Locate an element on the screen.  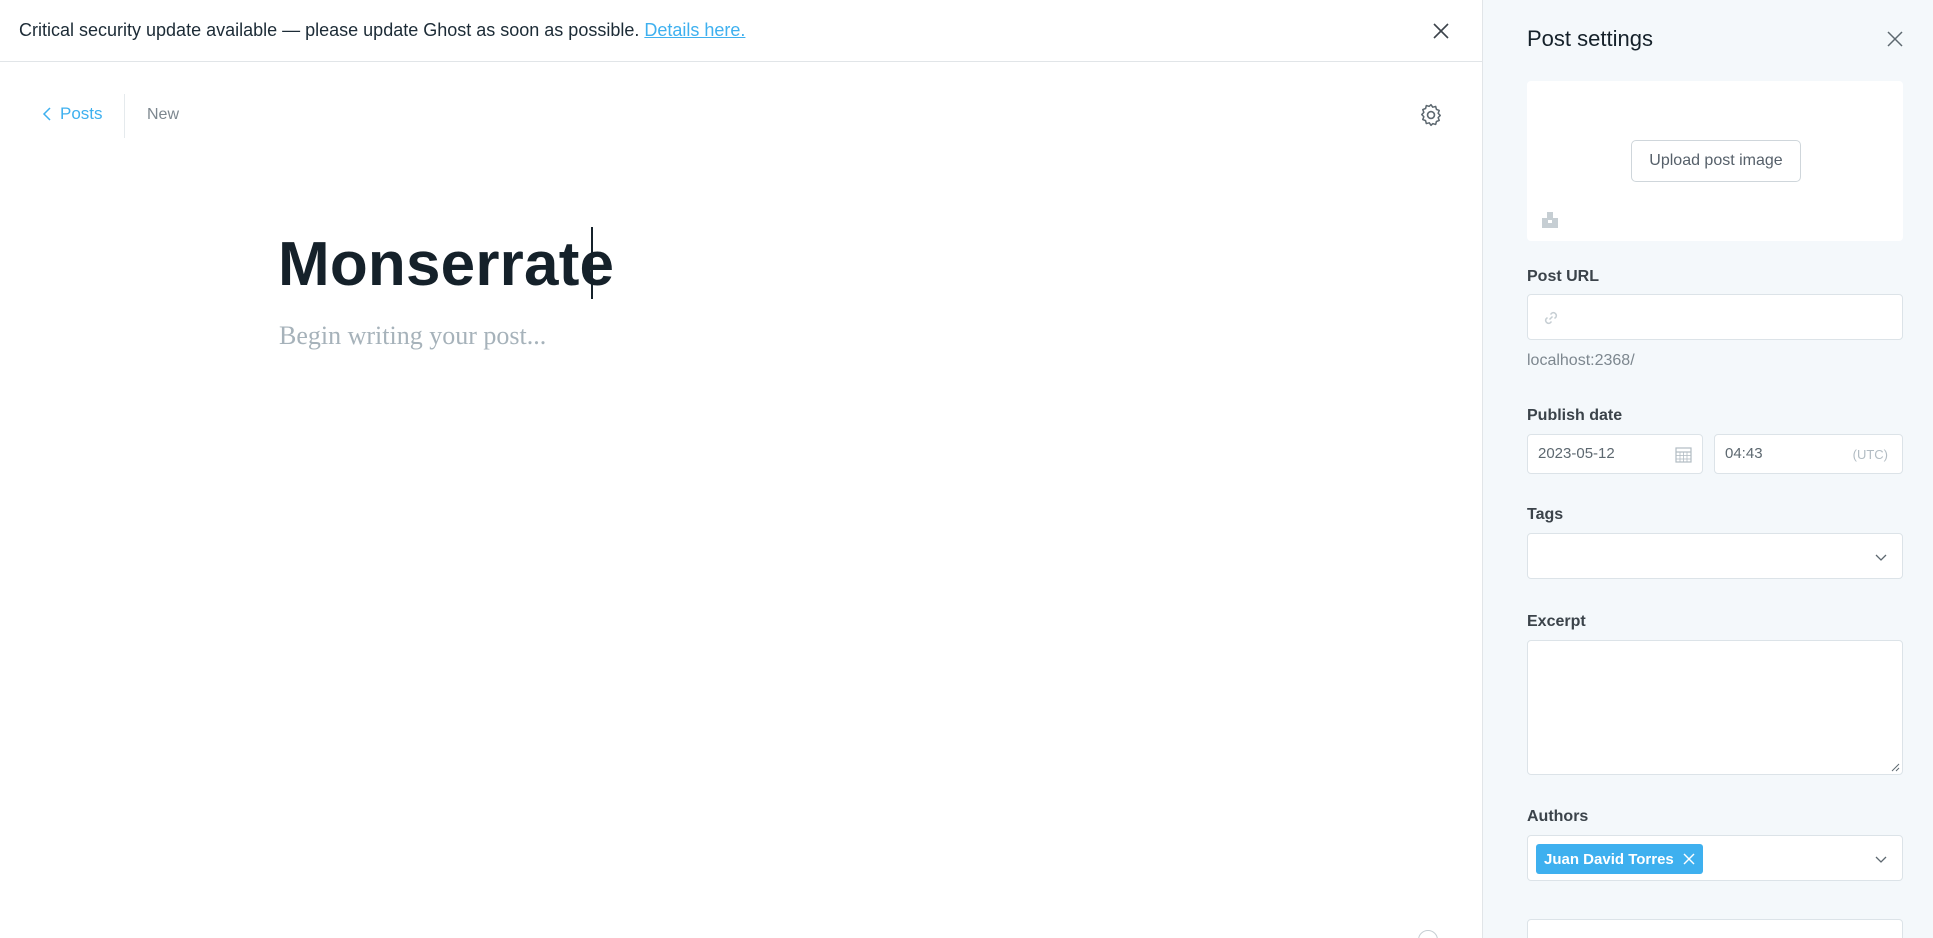
authors-select: Juan David Torres is located at coordinates (1715, 858).